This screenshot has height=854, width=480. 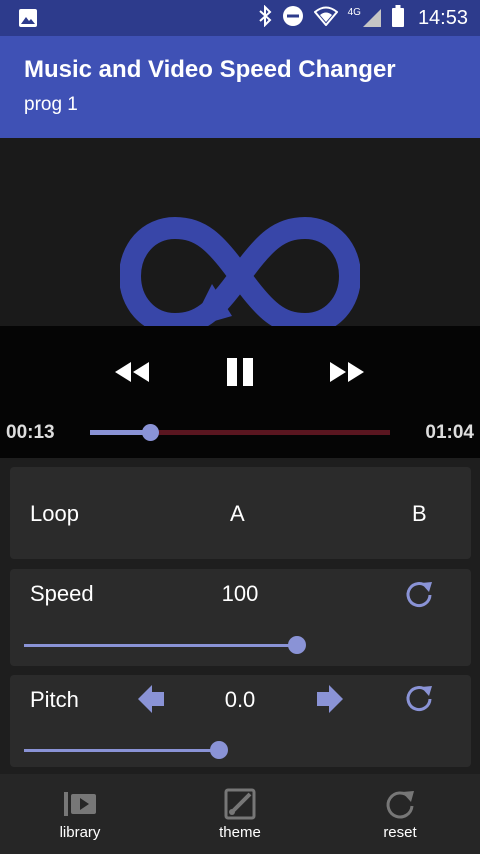 What do you see at coordinates (240, 804) in the screenshot?
I see `theme-icon` at bounding box center [240, 804].